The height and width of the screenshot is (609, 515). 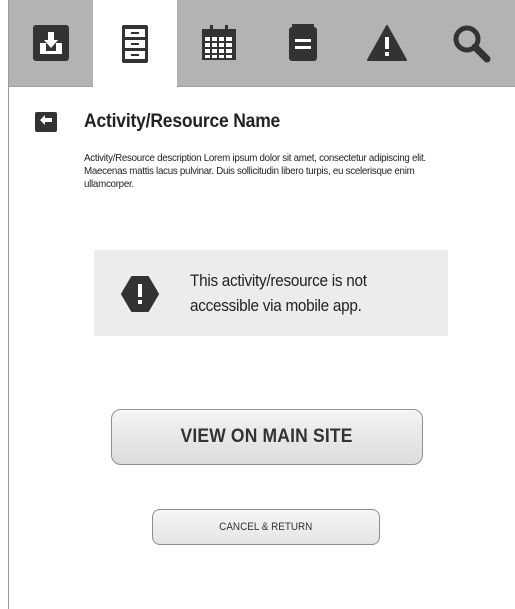 I want to click on calendar-icon, so click(x=219, y=43).